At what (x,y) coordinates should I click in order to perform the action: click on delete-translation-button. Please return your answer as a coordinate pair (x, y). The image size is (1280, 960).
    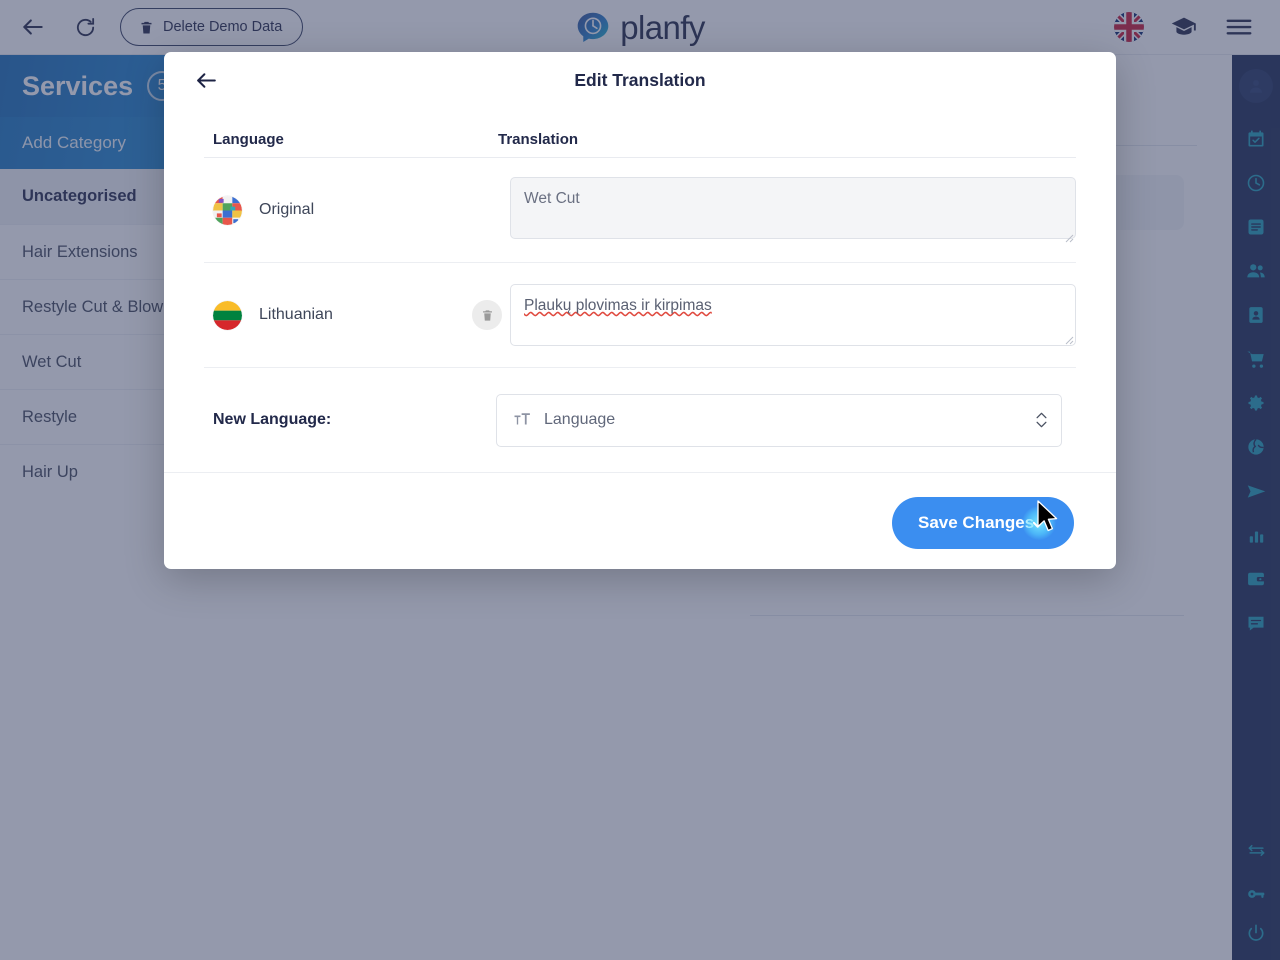
    Looking at the image, I should click on (487, 315).